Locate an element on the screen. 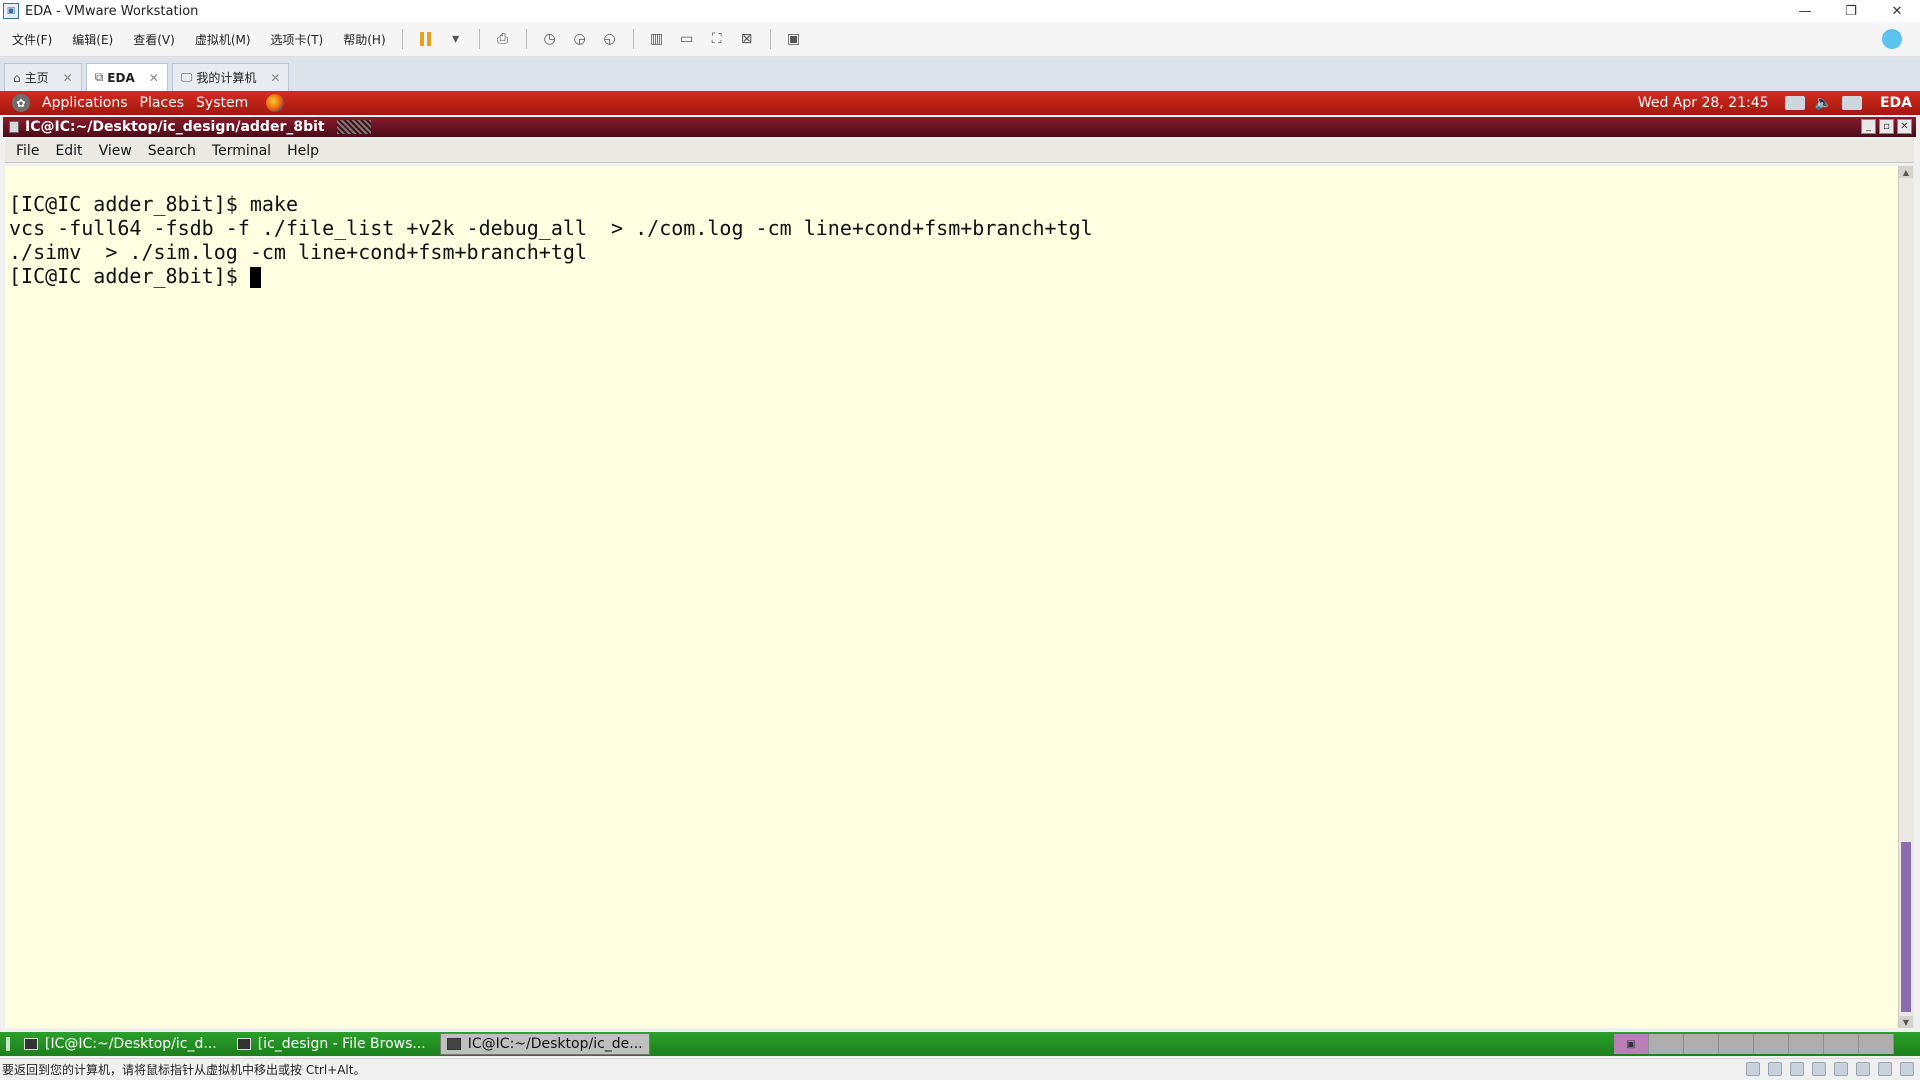 The image size is (1920, 1080). vm-icon: ⧉ is located at coordinates (99, 77).